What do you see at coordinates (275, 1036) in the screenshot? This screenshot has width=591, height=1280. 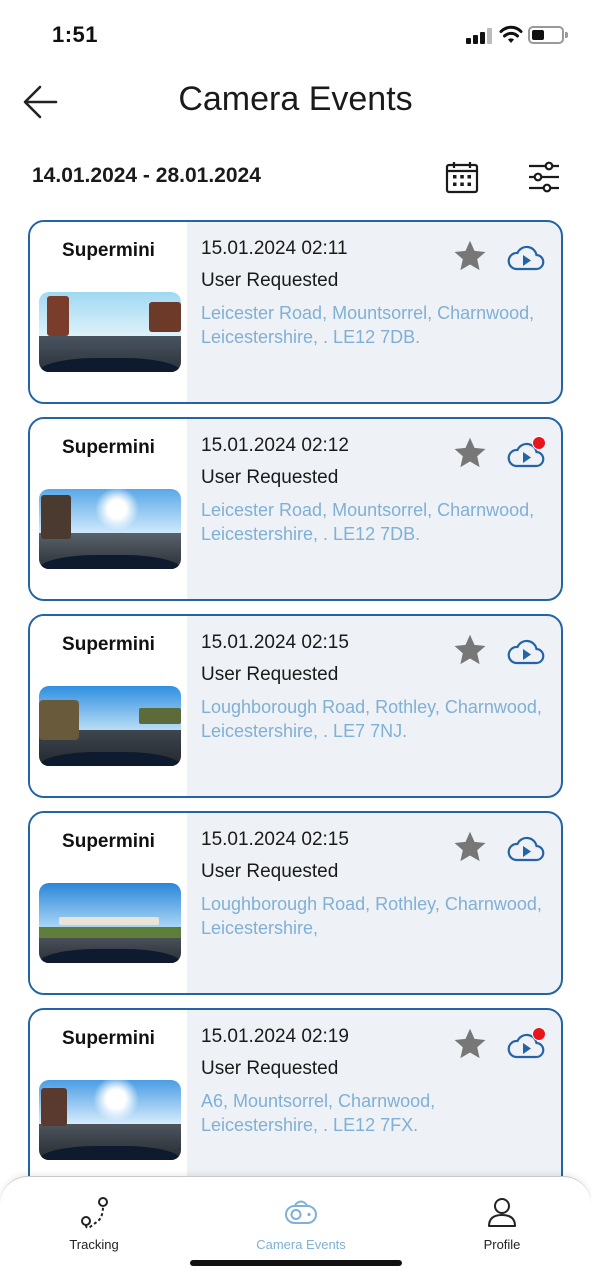 I see `event-datetime: 15.01.2024 02:19` at bounding box center [275, 1036].